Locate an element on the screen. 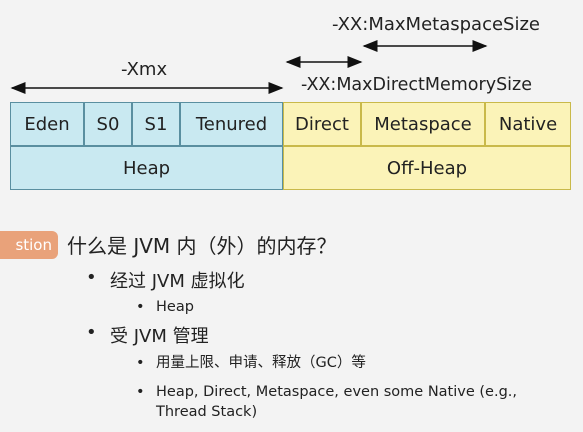 The width and height of the screenshot is (583, 432). bullet-managed: 受 JVM 管理 is located at coordinates (147, 335).